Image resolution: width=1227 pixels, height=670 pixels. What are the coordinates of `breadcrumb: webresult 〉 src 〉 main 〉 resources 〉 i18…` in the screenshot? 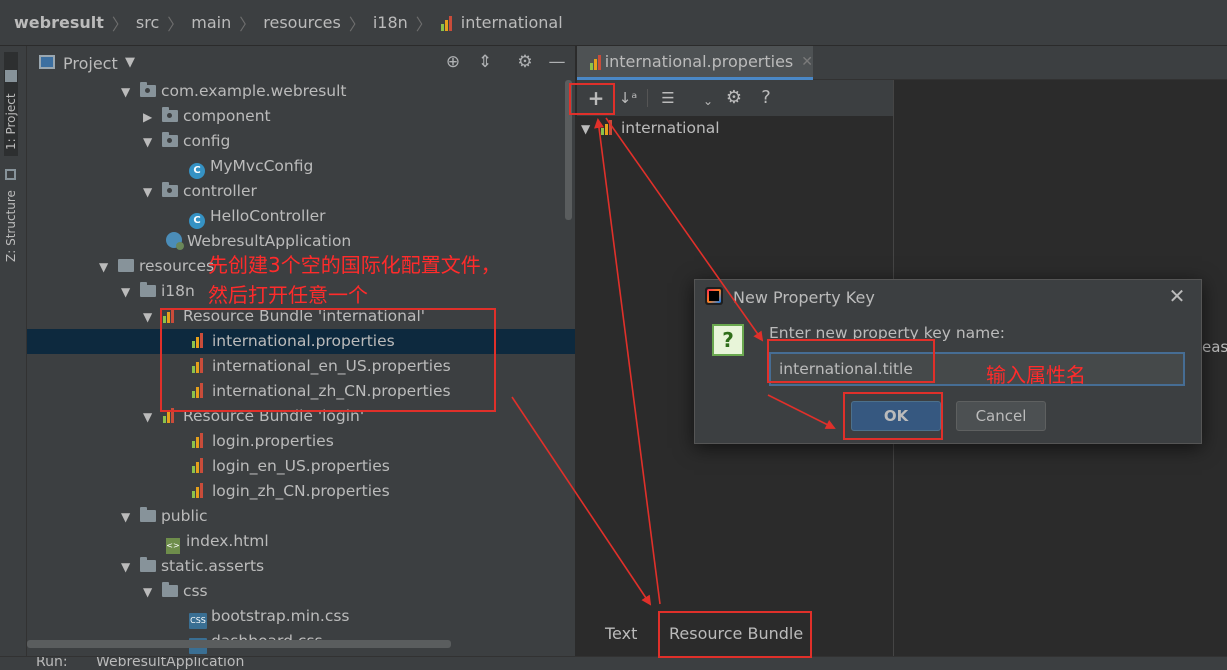 It's located at (613, 23).